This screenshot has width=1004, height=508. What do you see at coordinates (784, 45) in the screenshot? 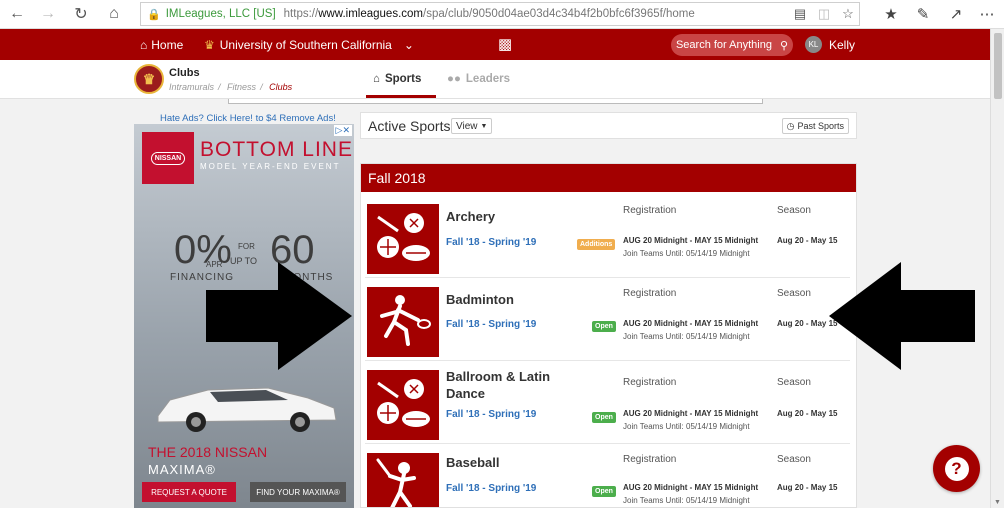
I see `search-icon: ⚲` at bounding box center [784, 45].